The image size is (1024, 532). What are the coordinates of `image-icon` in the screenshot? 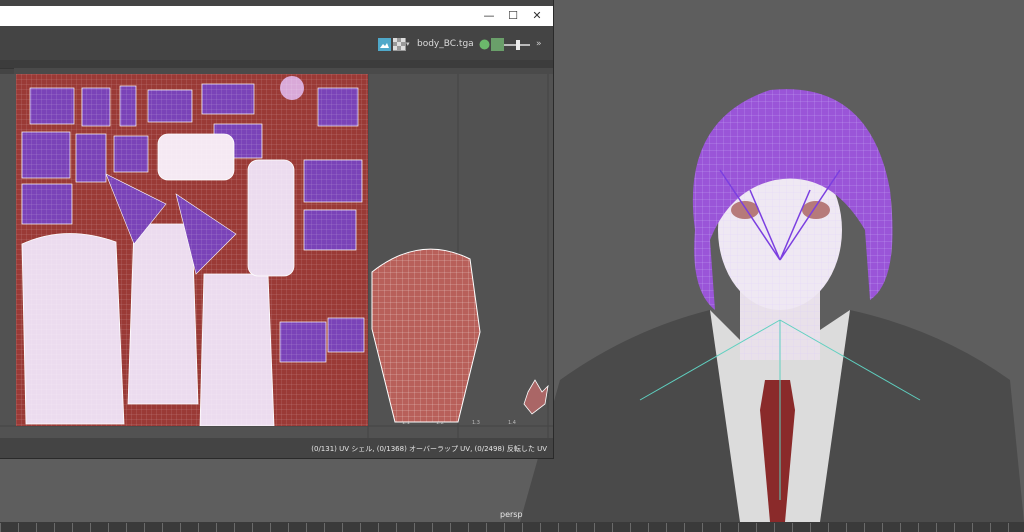 It's located at (384, 44).